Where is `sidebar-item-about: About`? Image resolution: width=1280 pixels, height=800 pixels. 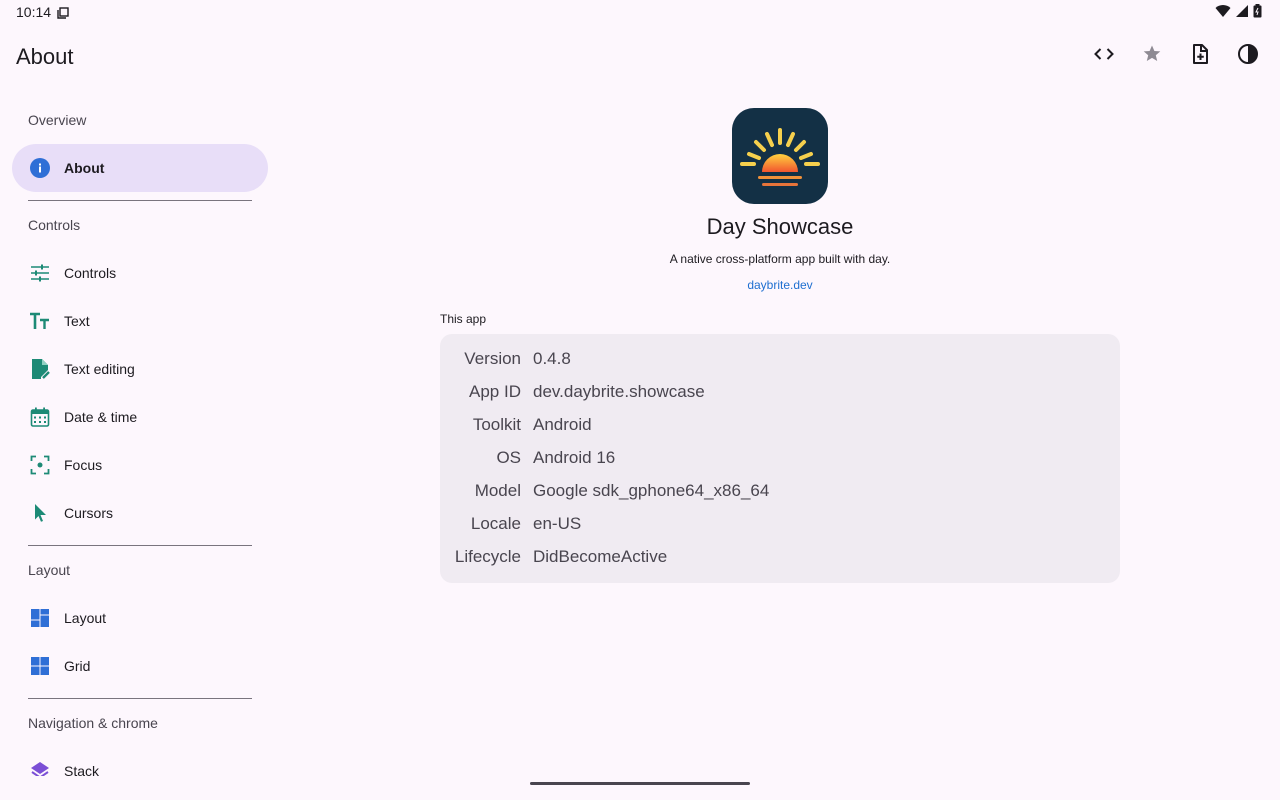
sidebar-item-about: About is located at coordinates (140, 168).